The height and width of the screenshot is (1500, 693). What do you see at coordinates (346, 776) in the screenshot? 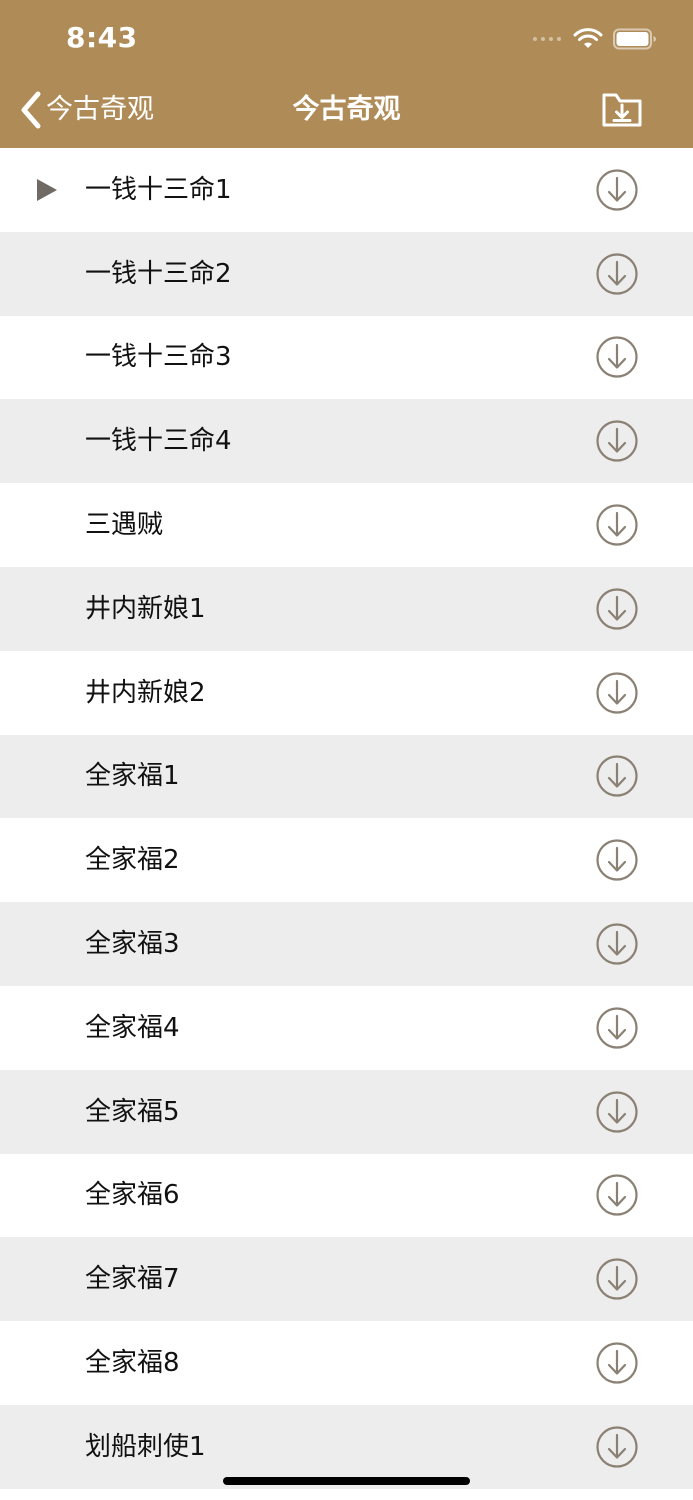
I see `list-item: 全家福1` at bounding box center [346, 776].